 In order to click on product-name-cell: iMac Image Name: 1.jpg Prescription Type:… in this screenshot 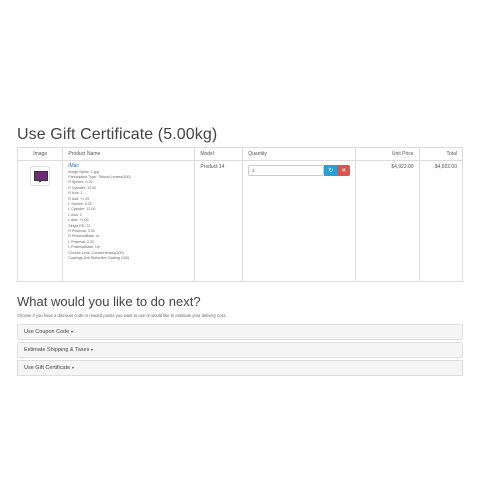, I will do `click(129, 221)`.